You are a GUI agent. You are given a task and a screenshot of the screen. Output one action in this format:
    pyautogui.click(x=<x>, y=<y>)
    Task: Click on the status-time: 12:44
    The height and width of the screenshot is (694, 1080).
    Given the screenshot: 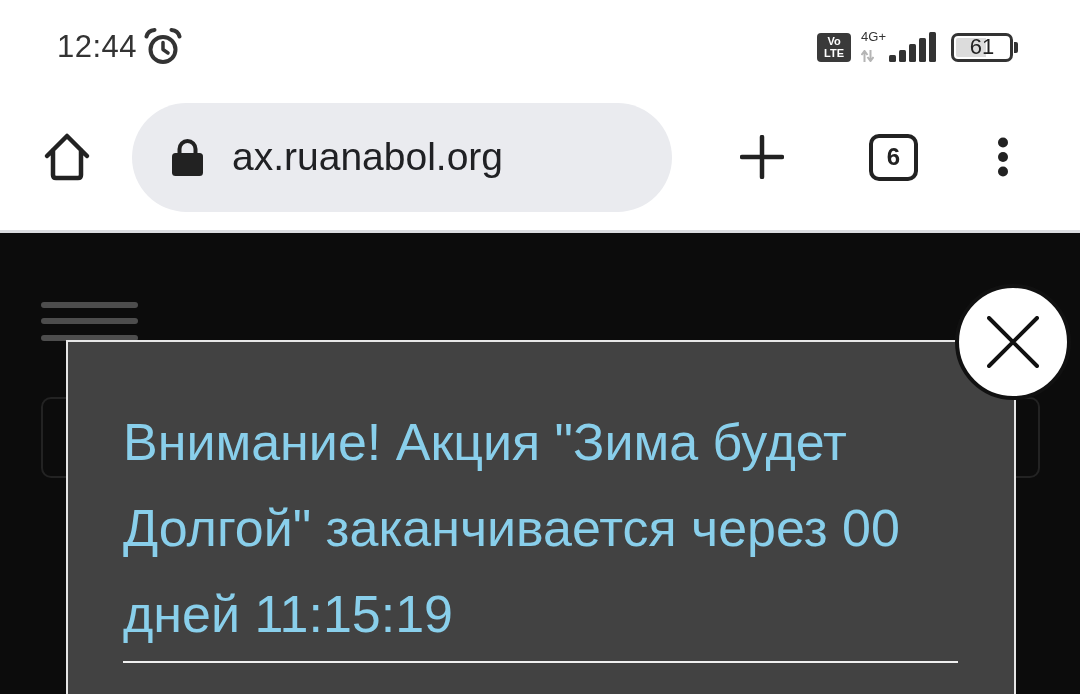 What is the action you would take?
    pyautogui.click(x=97, y=47)
    